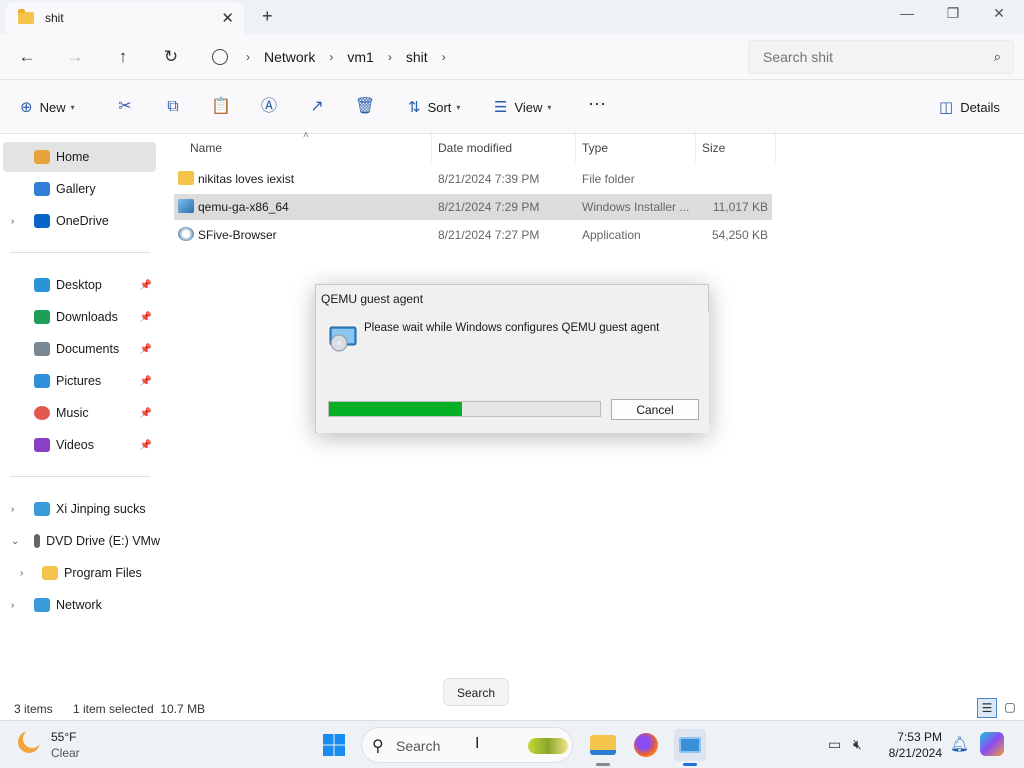  What do you see at coordinates (522, 107) in the screenshot?
I see `view-button: ☰ View ▾` at bounding box center [522, 107].